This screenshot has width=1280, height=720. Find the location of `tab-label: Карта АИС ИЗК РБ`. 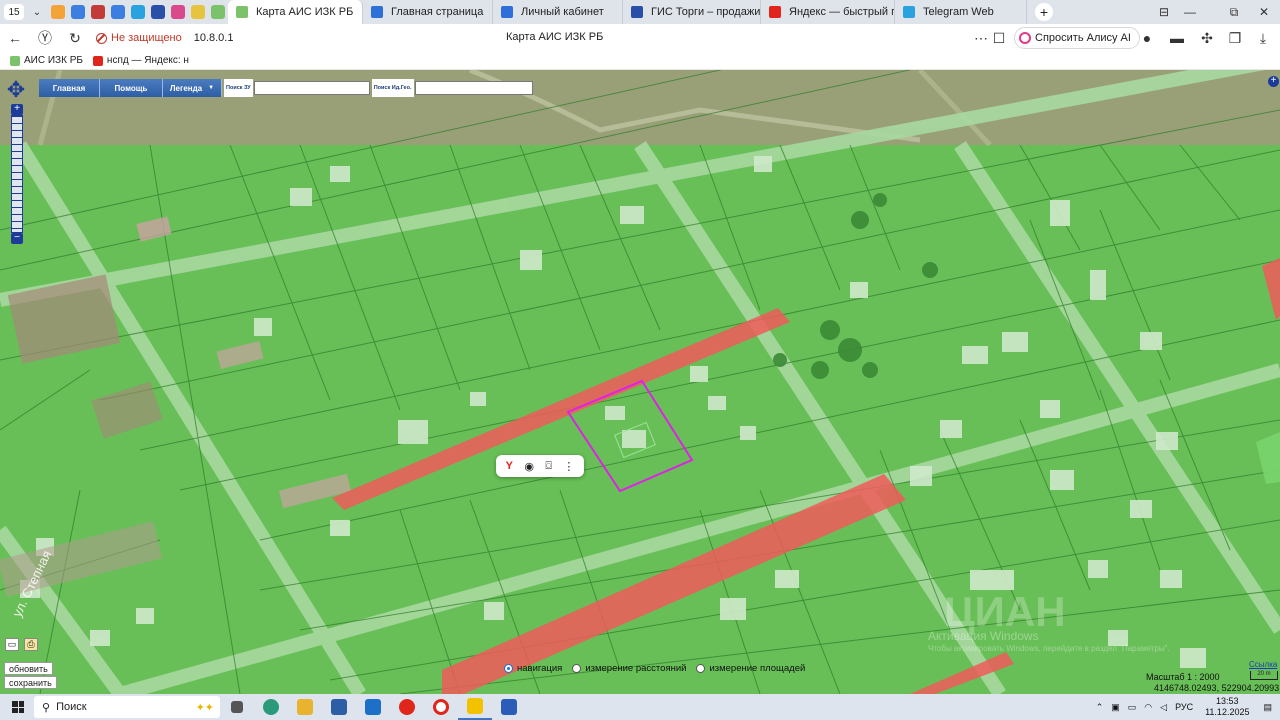

tab-label: Карта АИС ИЗК РБ is located at coordinates (305, 12).